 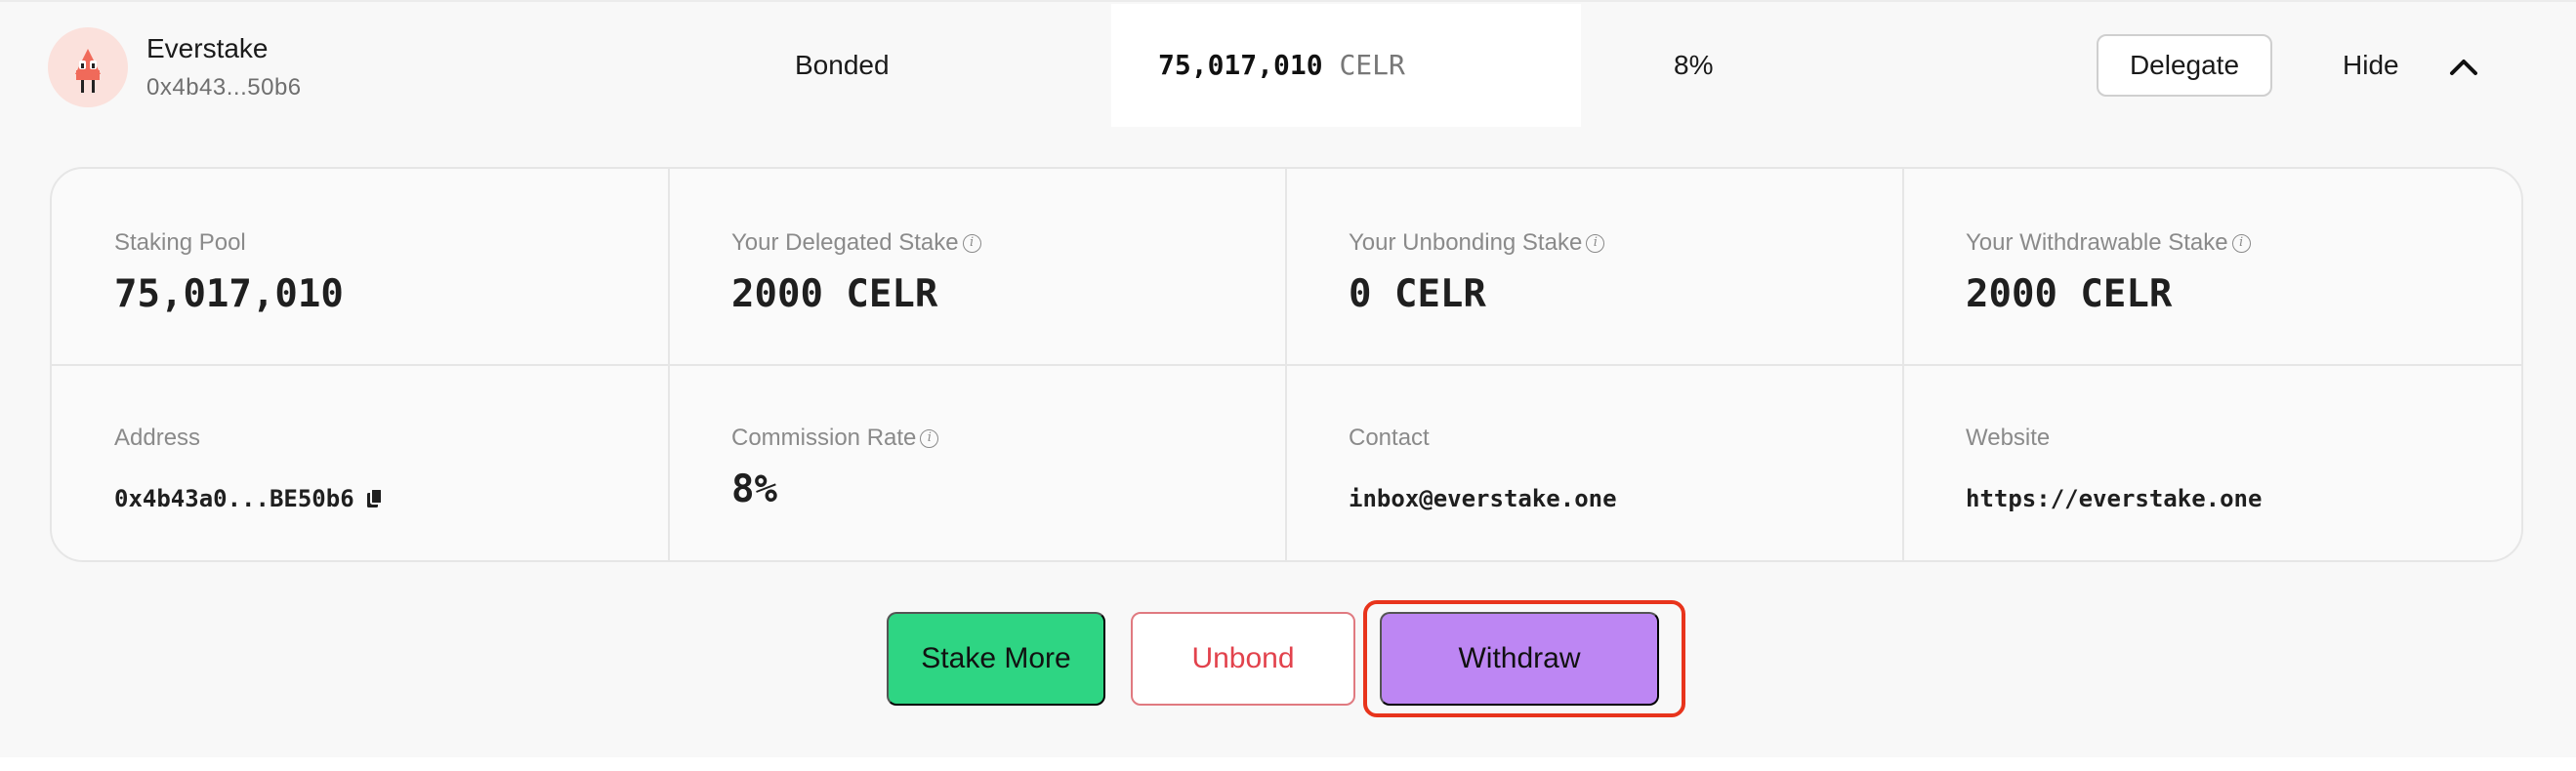 I want to click on validator-name: Everstake, so click(x=208, y=48).